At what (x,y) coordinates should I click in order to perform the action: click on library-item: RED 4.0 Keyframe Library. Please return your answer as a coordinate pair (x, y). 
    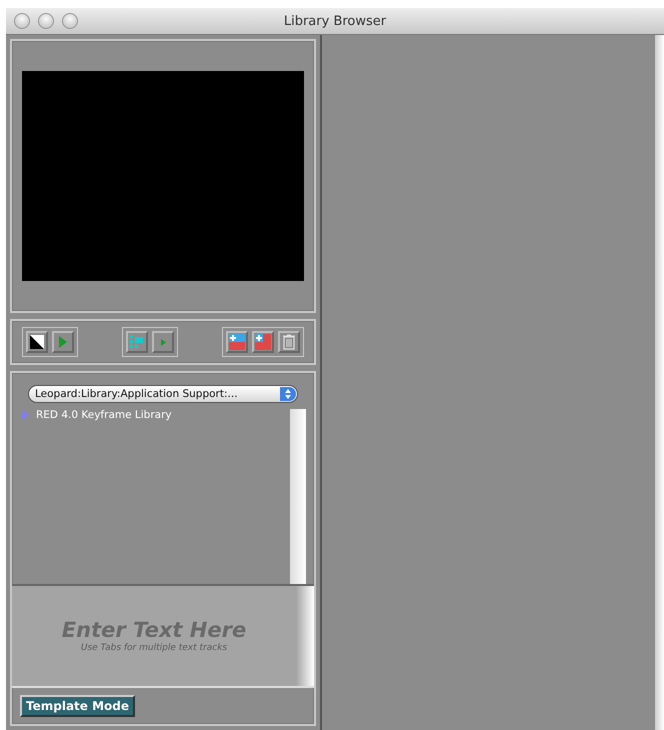
    Looking at the image, I should click on (154, 415).